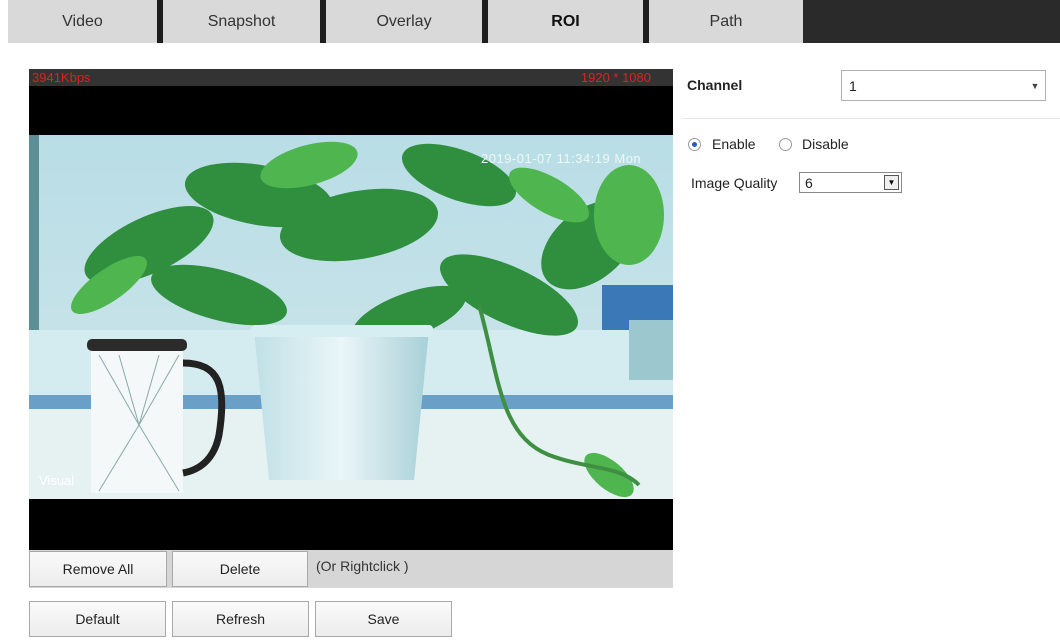 This screenshot has width=1060, height=642. Describe the element at coordinates (351, 77) in the screenshot. I see `video-info-bar` at that location.